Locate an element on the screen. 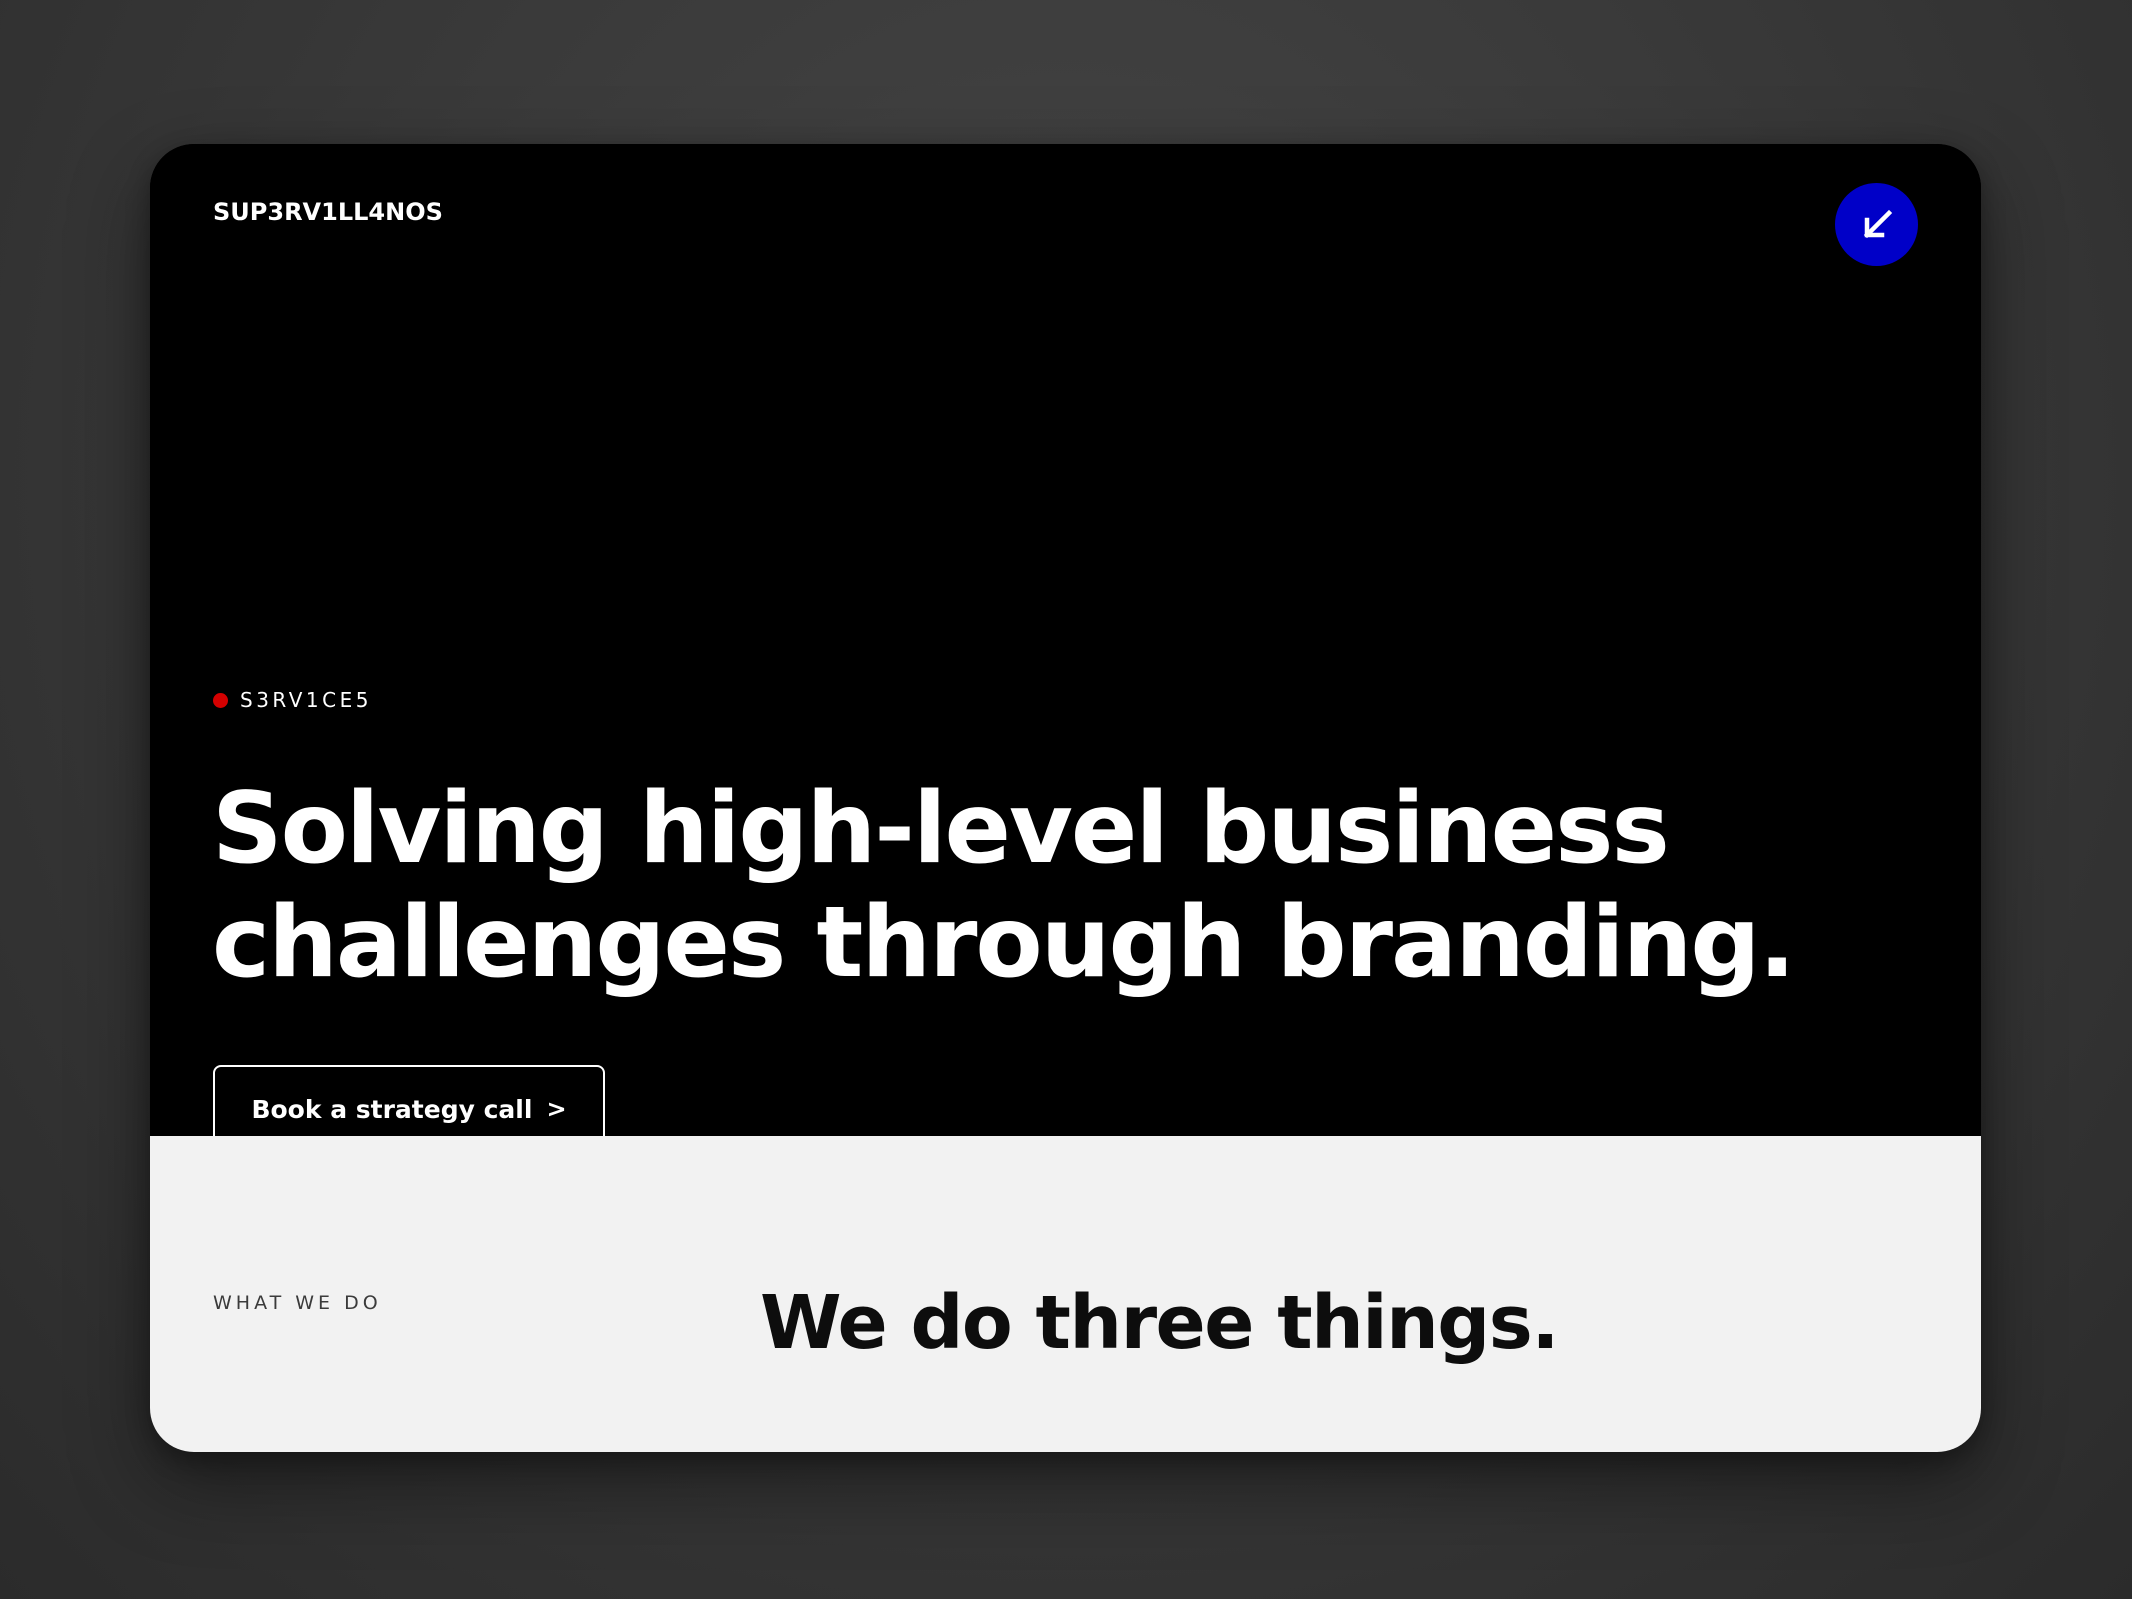  headline-line-2: challenges through branding. is located at coordinates (1004, 943).